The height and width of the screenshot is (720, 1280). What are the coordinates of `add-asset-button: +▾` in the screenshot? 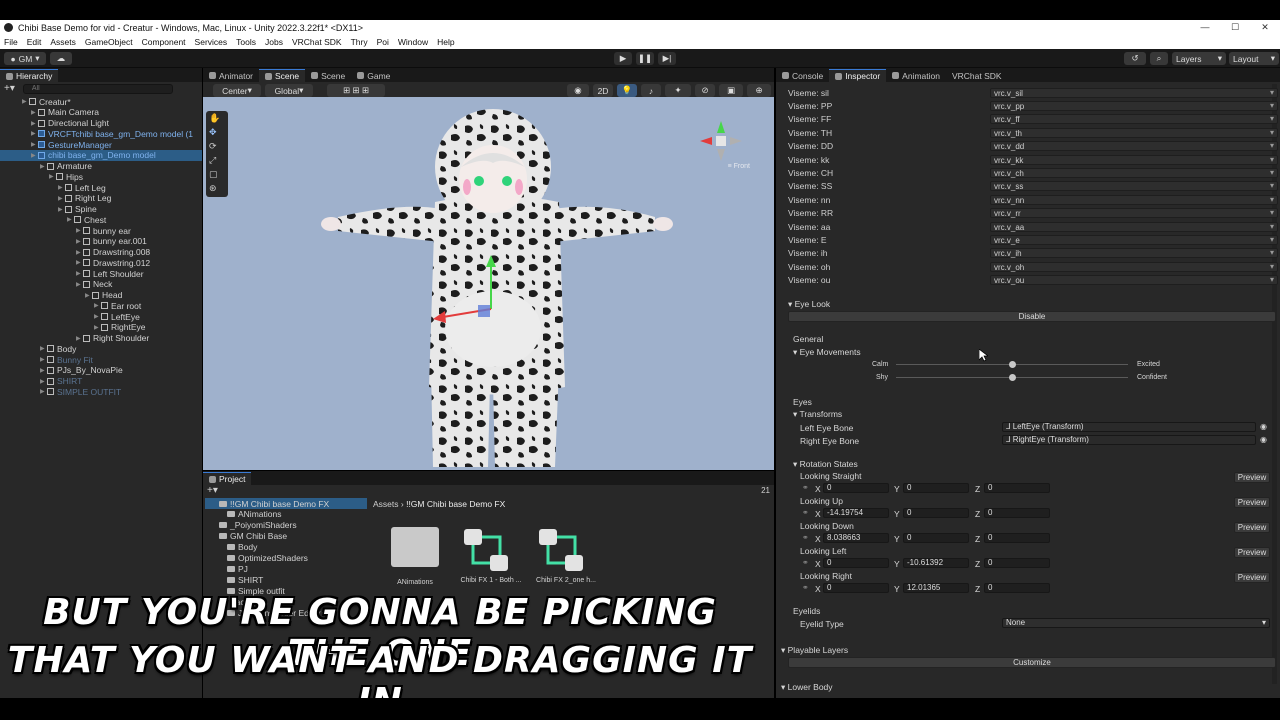 It's located at (212, 490).